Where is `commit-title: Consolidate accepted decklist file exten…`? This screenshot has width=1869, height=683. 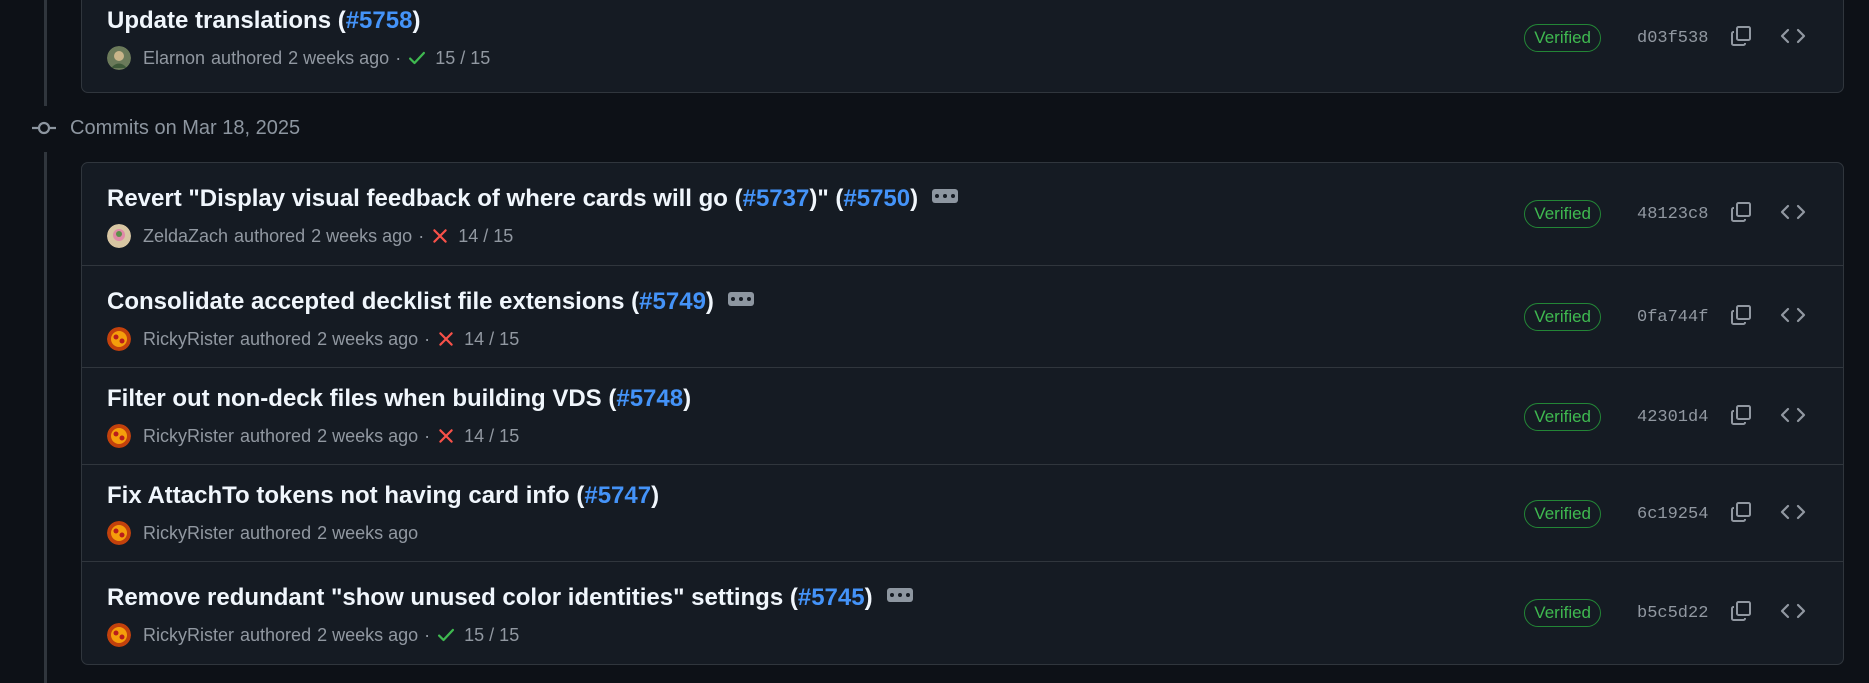
commit-title: Consolidate accepted decklist file exten… is located at coordinates (430, 302).